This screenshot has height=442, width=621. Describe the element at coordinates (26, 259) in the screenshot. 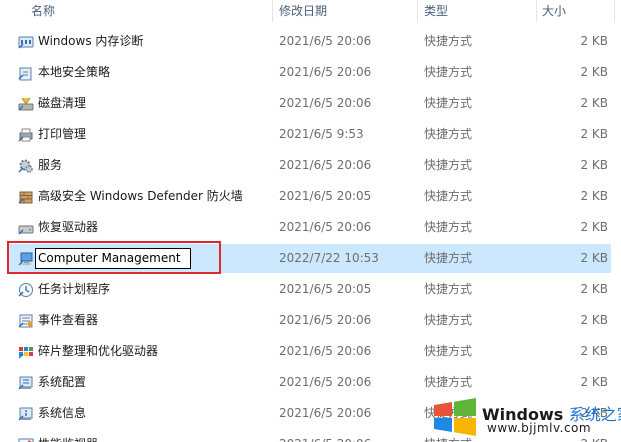

I see `computer-management-icon` at that location.